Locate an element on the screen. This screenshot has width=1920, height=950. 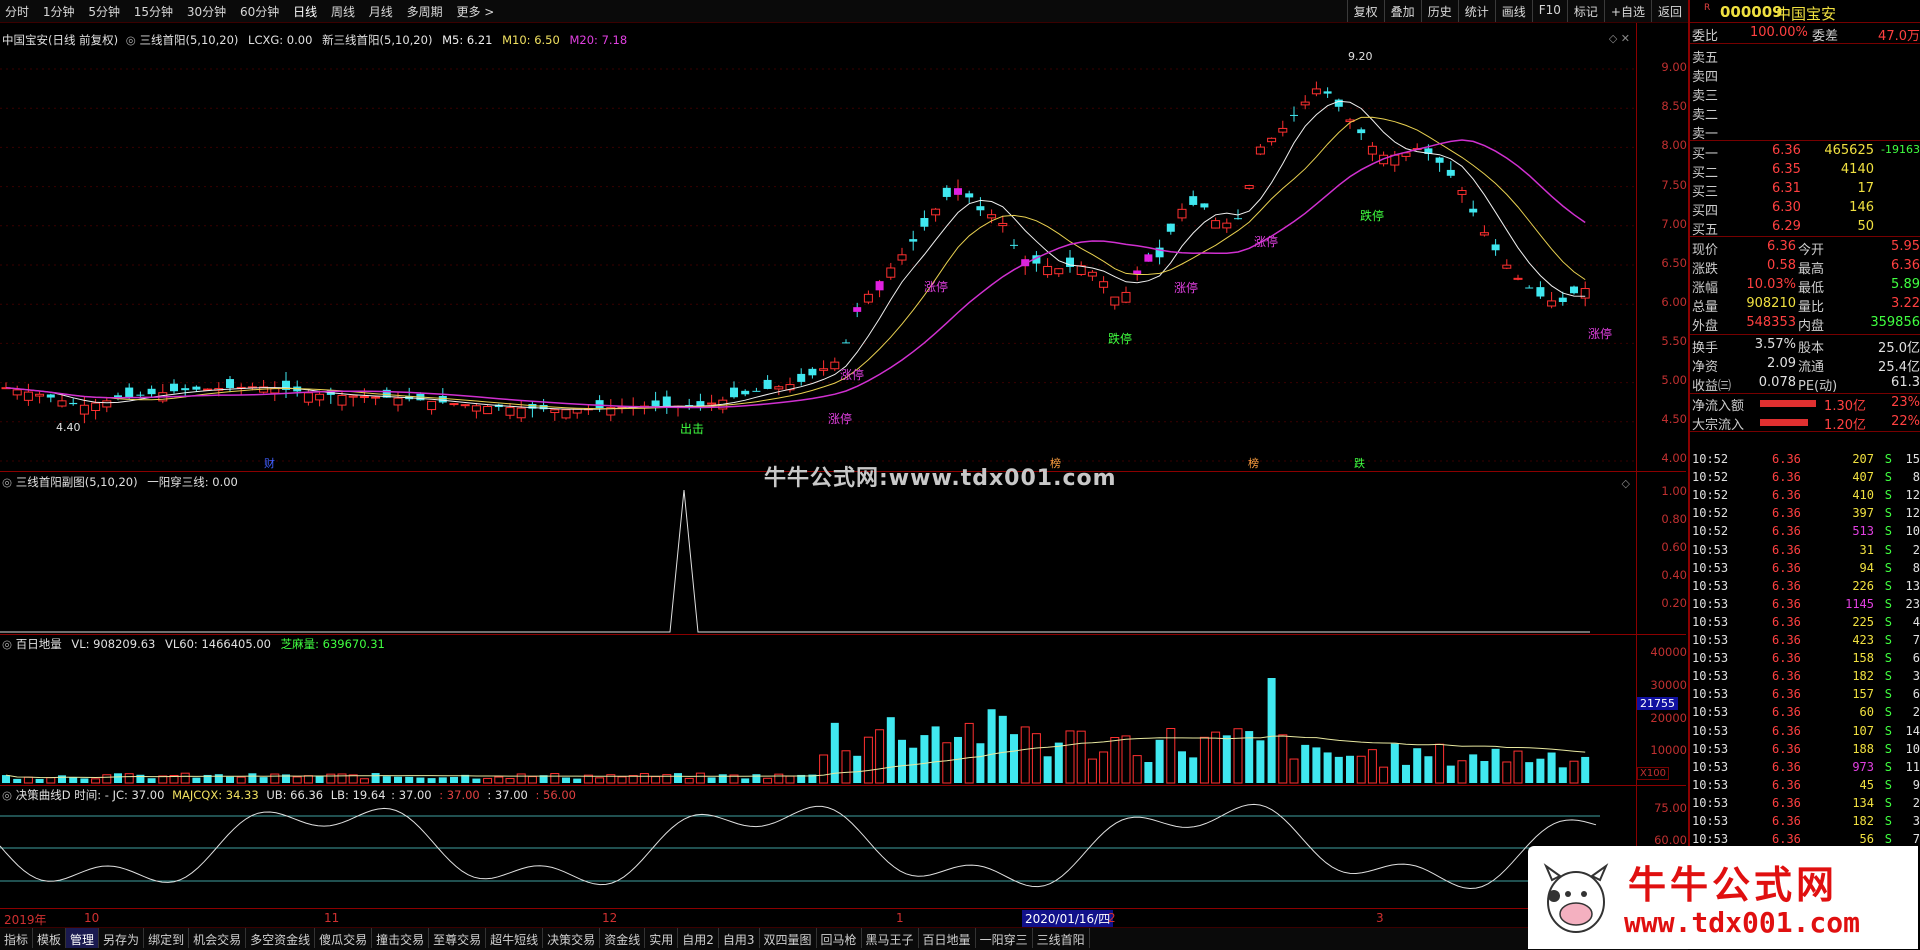
buy-volume: 465625 is located at coordinates (1849, 150).